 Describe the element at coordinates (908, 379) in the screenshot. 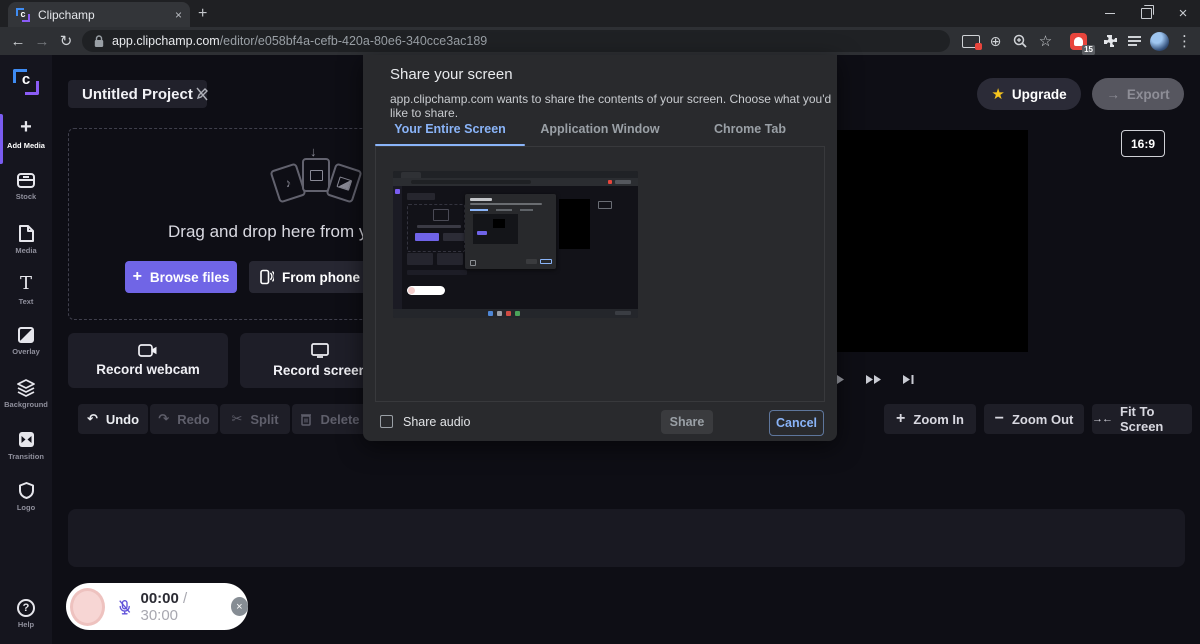

I see `skip-to-end-icon` at that location.